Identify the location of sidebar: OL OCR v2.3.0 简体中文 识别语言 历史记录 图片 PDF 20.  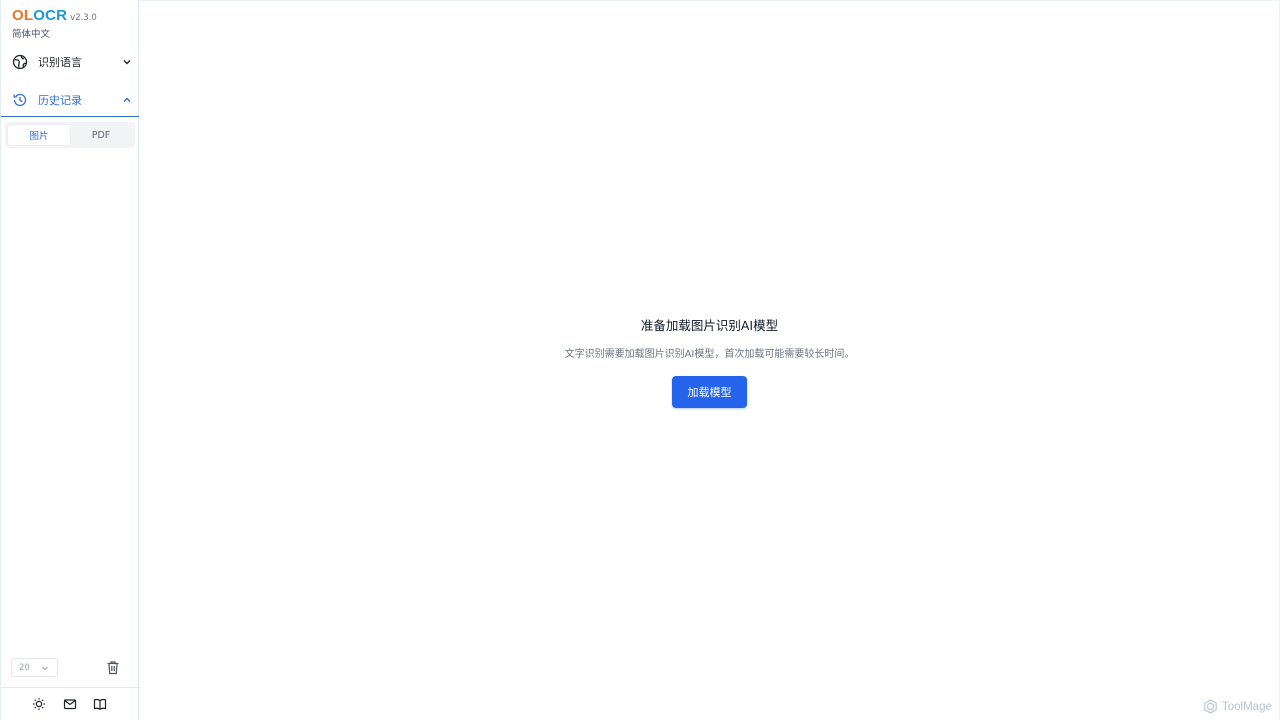
(69, 360).